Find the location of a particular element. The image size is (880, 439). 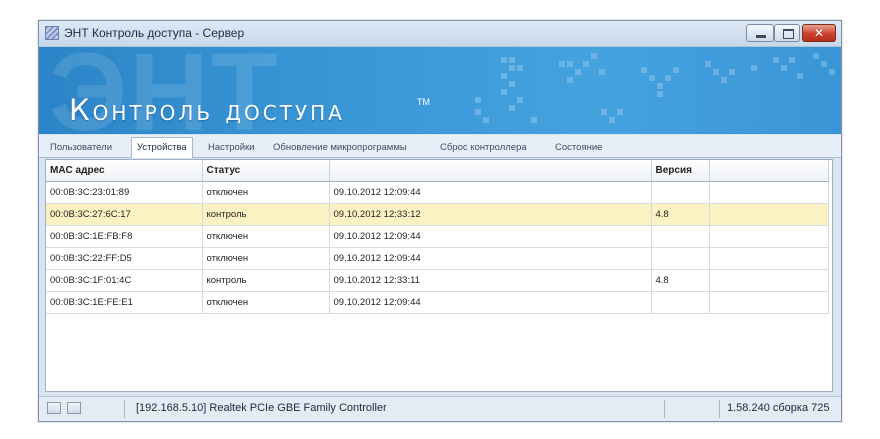

table-header-row: MAC адрес Статус Версия is located at coordinates (437, 171).